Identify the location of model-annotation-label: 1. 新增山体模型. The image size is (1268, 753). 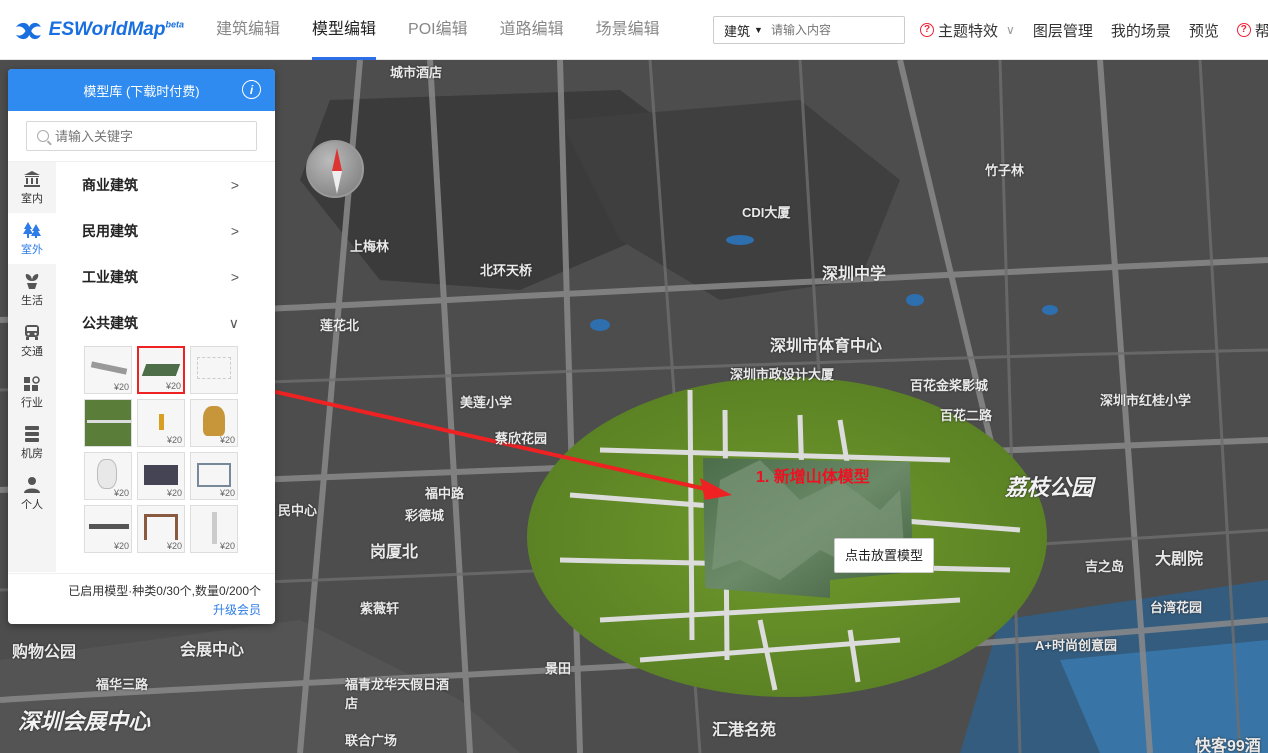
(813, 477).